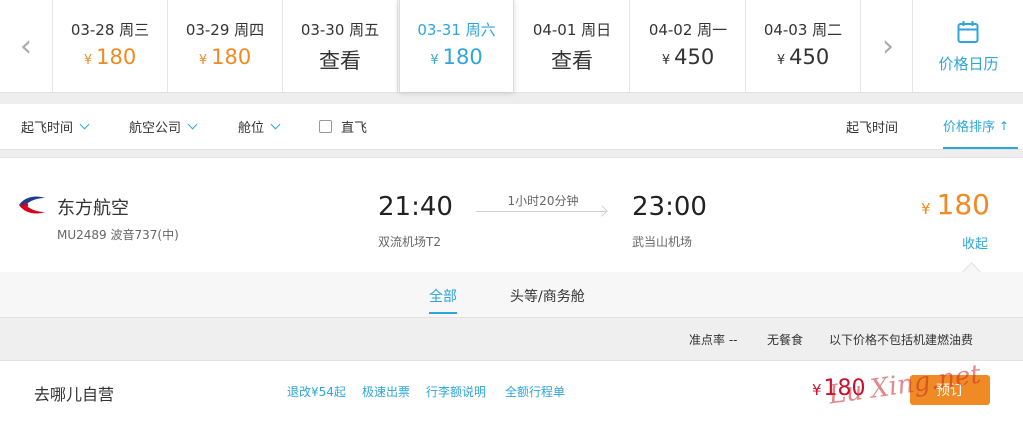  Describe the element at coordinates (955, 204) in the screenshot. I see `lowest-price: ¥180` at that location.